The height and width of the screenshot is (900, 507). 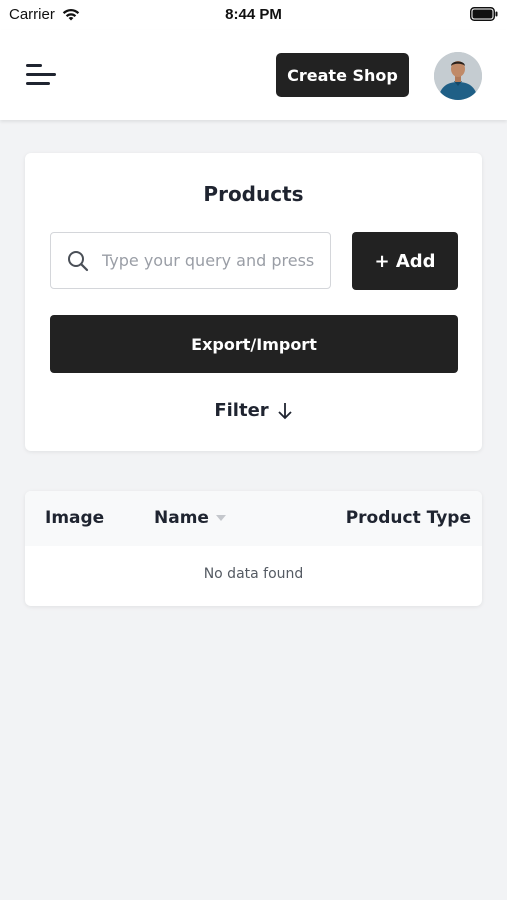 I want to click on page-title: Products, so click(x=253, y=194).